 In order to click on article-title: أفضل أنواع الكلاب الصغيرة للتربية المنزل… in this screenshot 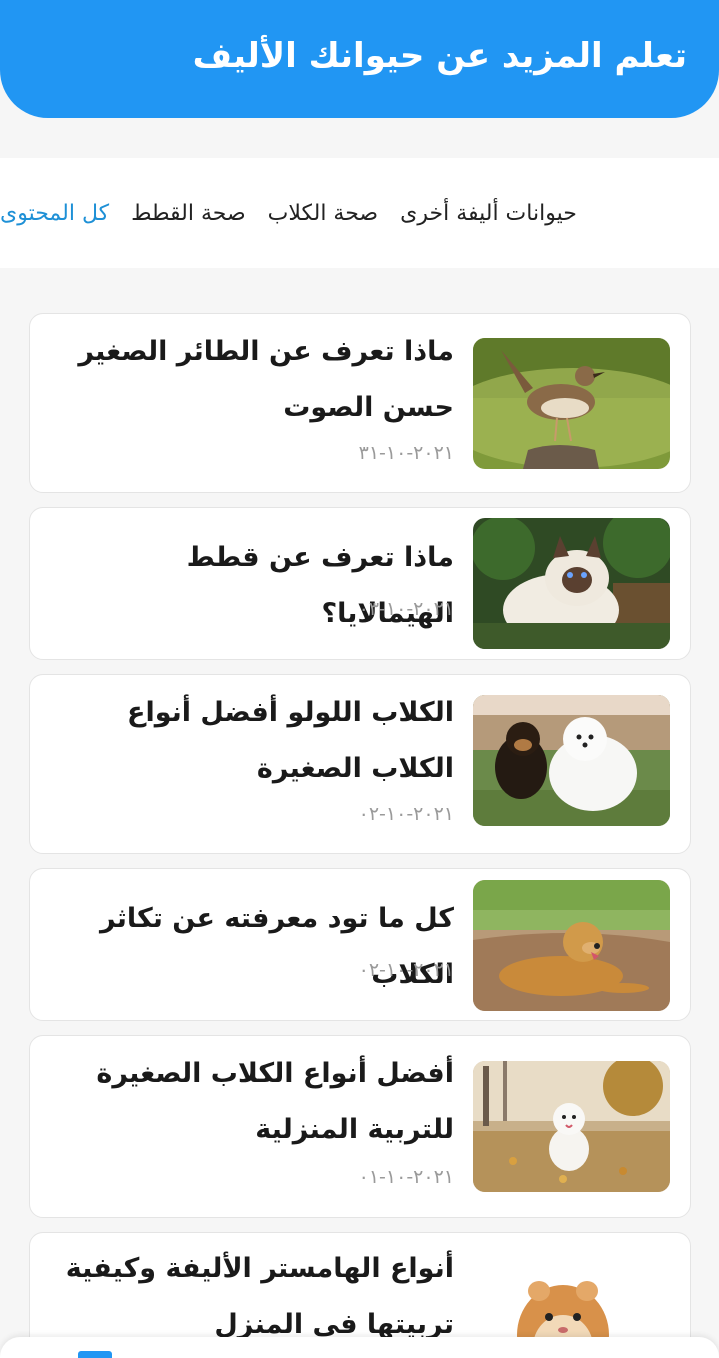, I will do `click(275, 1101)`.